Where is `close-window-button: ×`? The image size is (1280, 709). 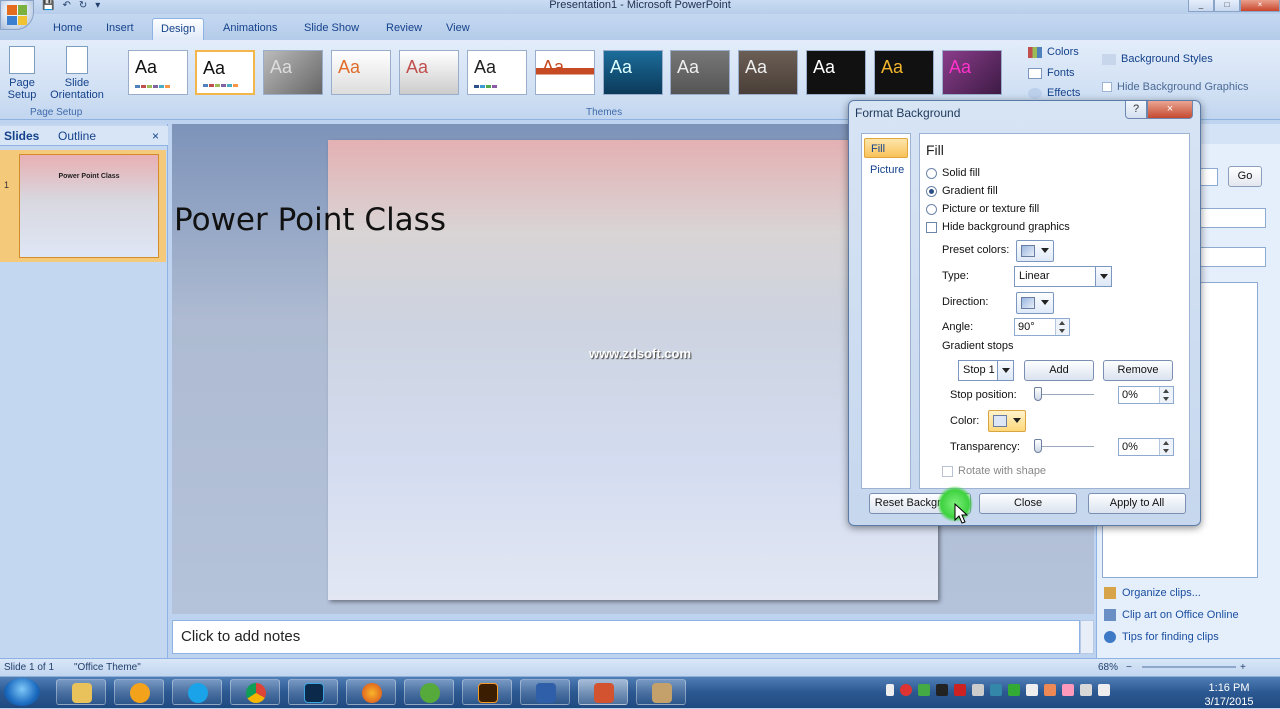
close-window-button: × is located at coordinates (1260, 6).